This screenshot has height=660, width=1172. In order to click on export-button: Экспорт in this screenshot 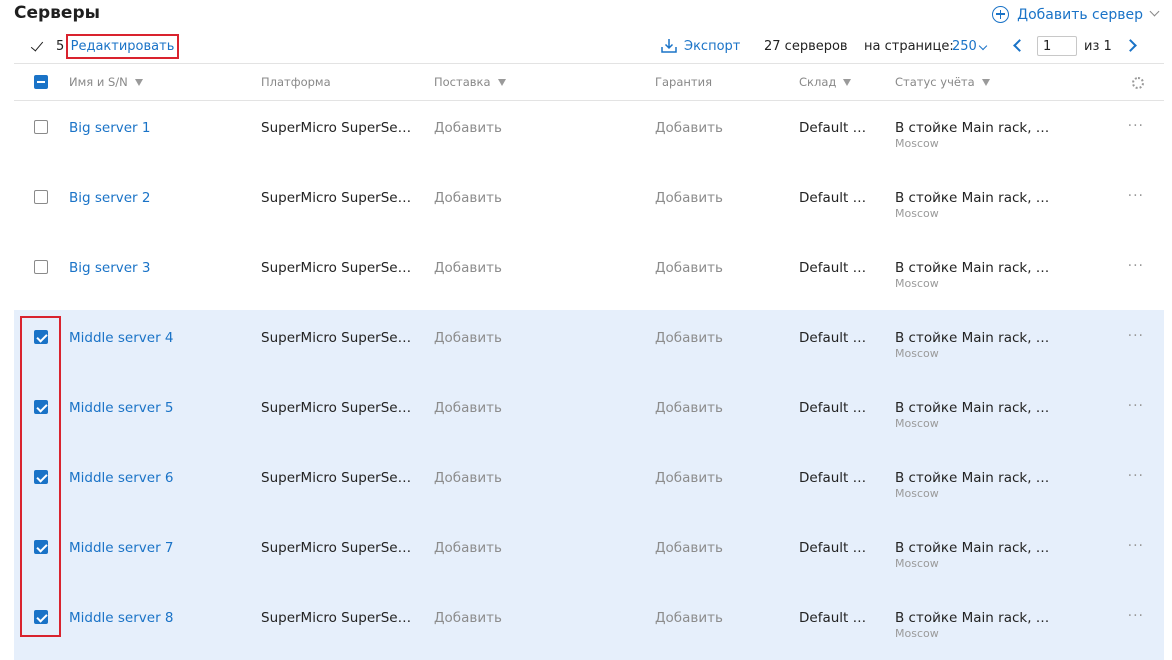, I will do `click(700, 46)`.